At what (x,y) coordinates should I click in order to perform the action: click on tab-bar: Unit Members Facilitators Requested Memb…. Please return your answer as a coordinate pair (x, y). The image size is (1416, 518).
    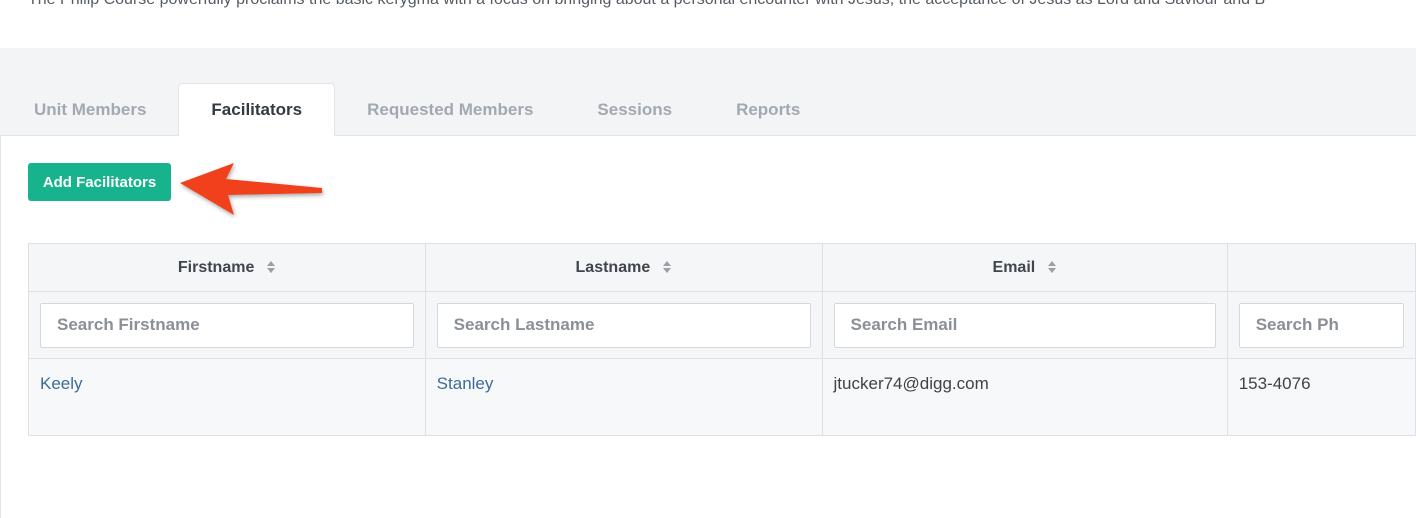
    Looking at the image, I should click on (417, 110).